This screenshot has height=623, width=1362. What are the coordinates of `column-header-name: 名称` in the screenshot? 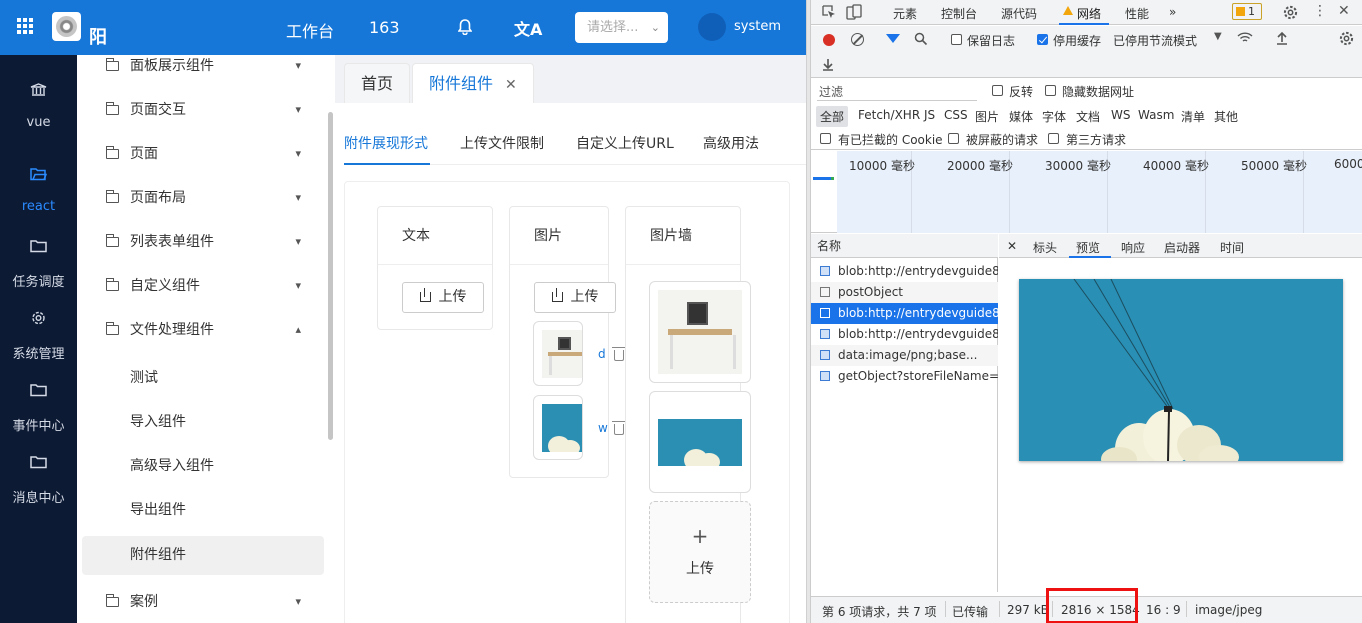 It's located at (904, 246).